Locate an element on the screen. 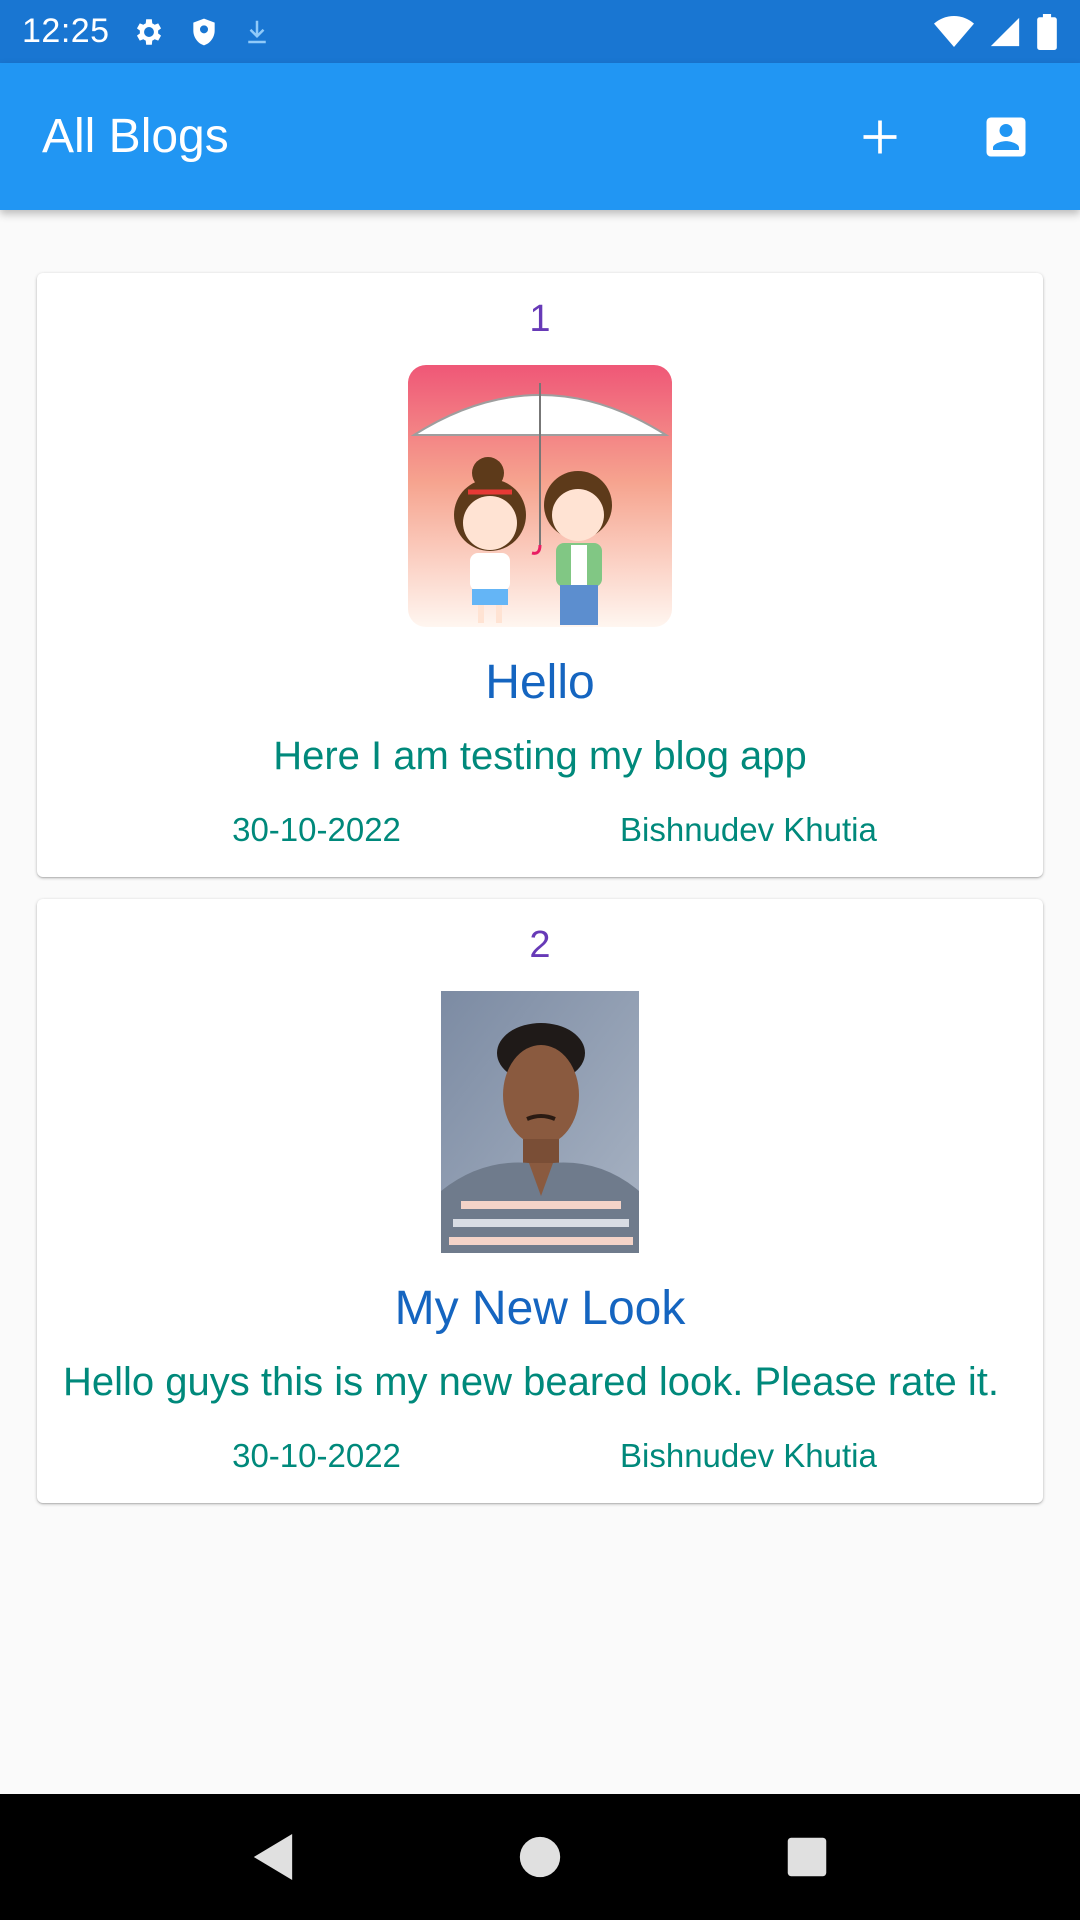 This screenshot has height=1920, width=1080. app-bar-actions is located at coordinates (943, 137).